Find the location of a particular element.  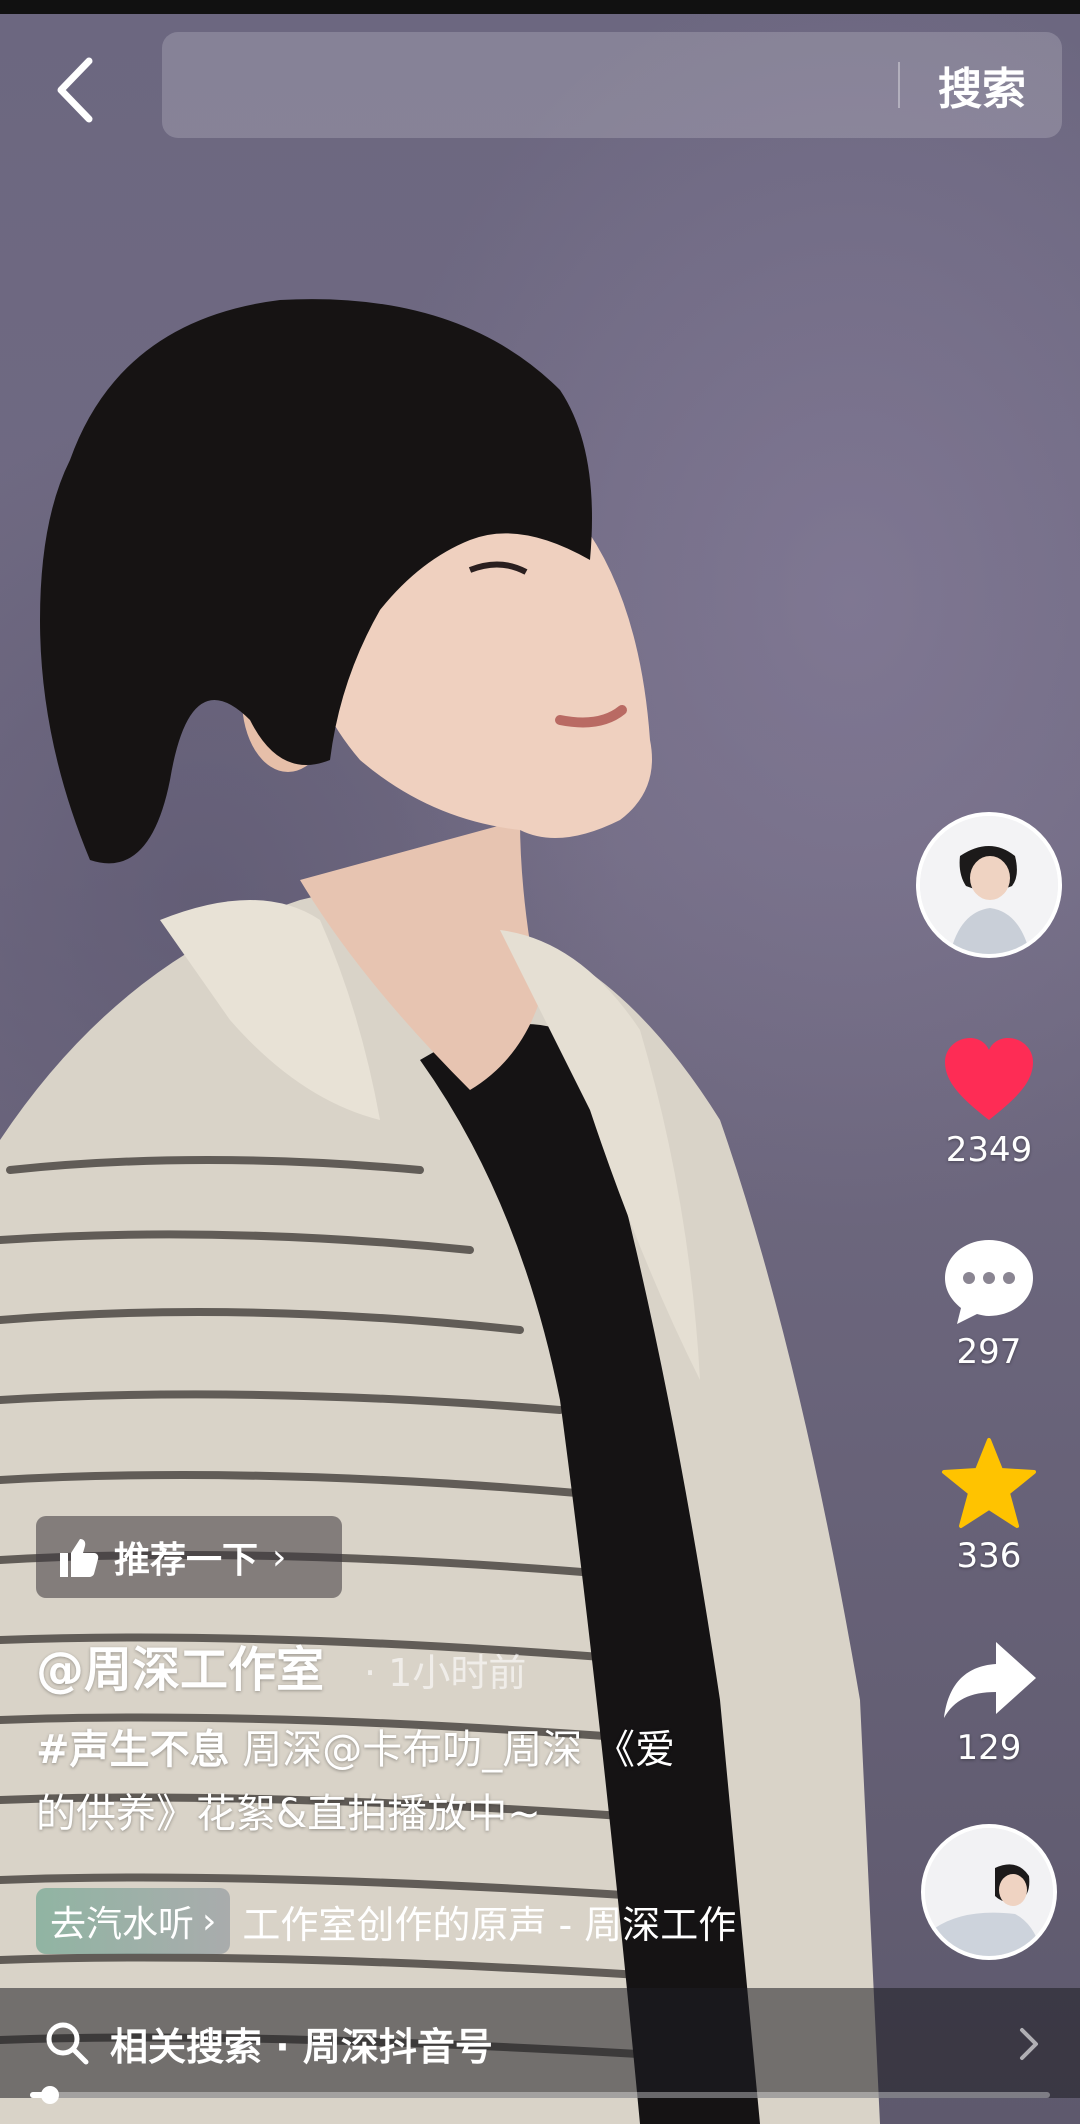

share-count: 129 is located at coordinates (989, 1748).